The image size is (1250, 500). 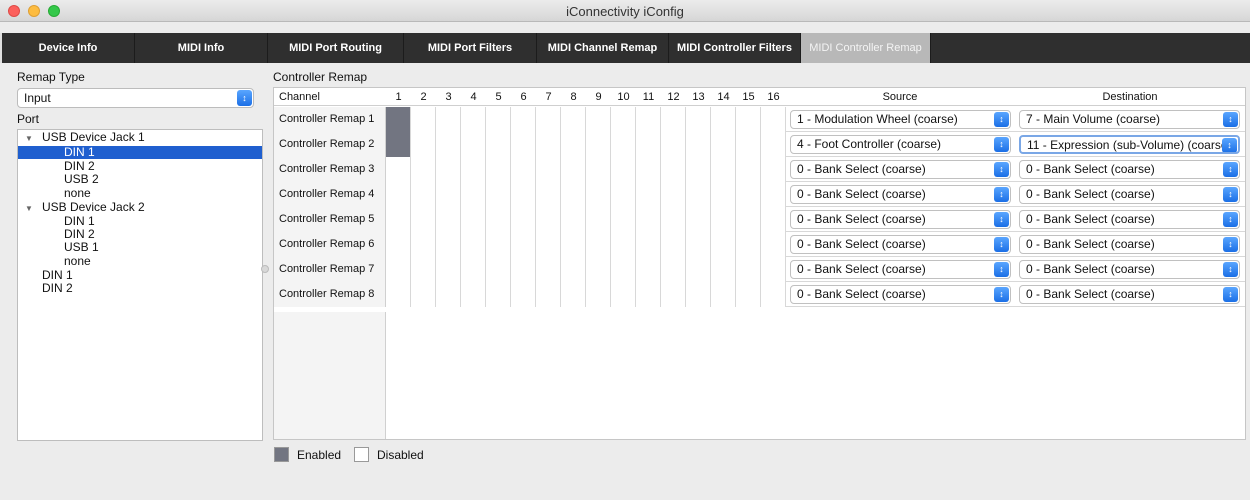 What do you see at coordinates (900, 119) in the screenshot?
I see `source-select: 1 - Modulation Wheel (coarse) ↕` at bounding box center [900, 119].